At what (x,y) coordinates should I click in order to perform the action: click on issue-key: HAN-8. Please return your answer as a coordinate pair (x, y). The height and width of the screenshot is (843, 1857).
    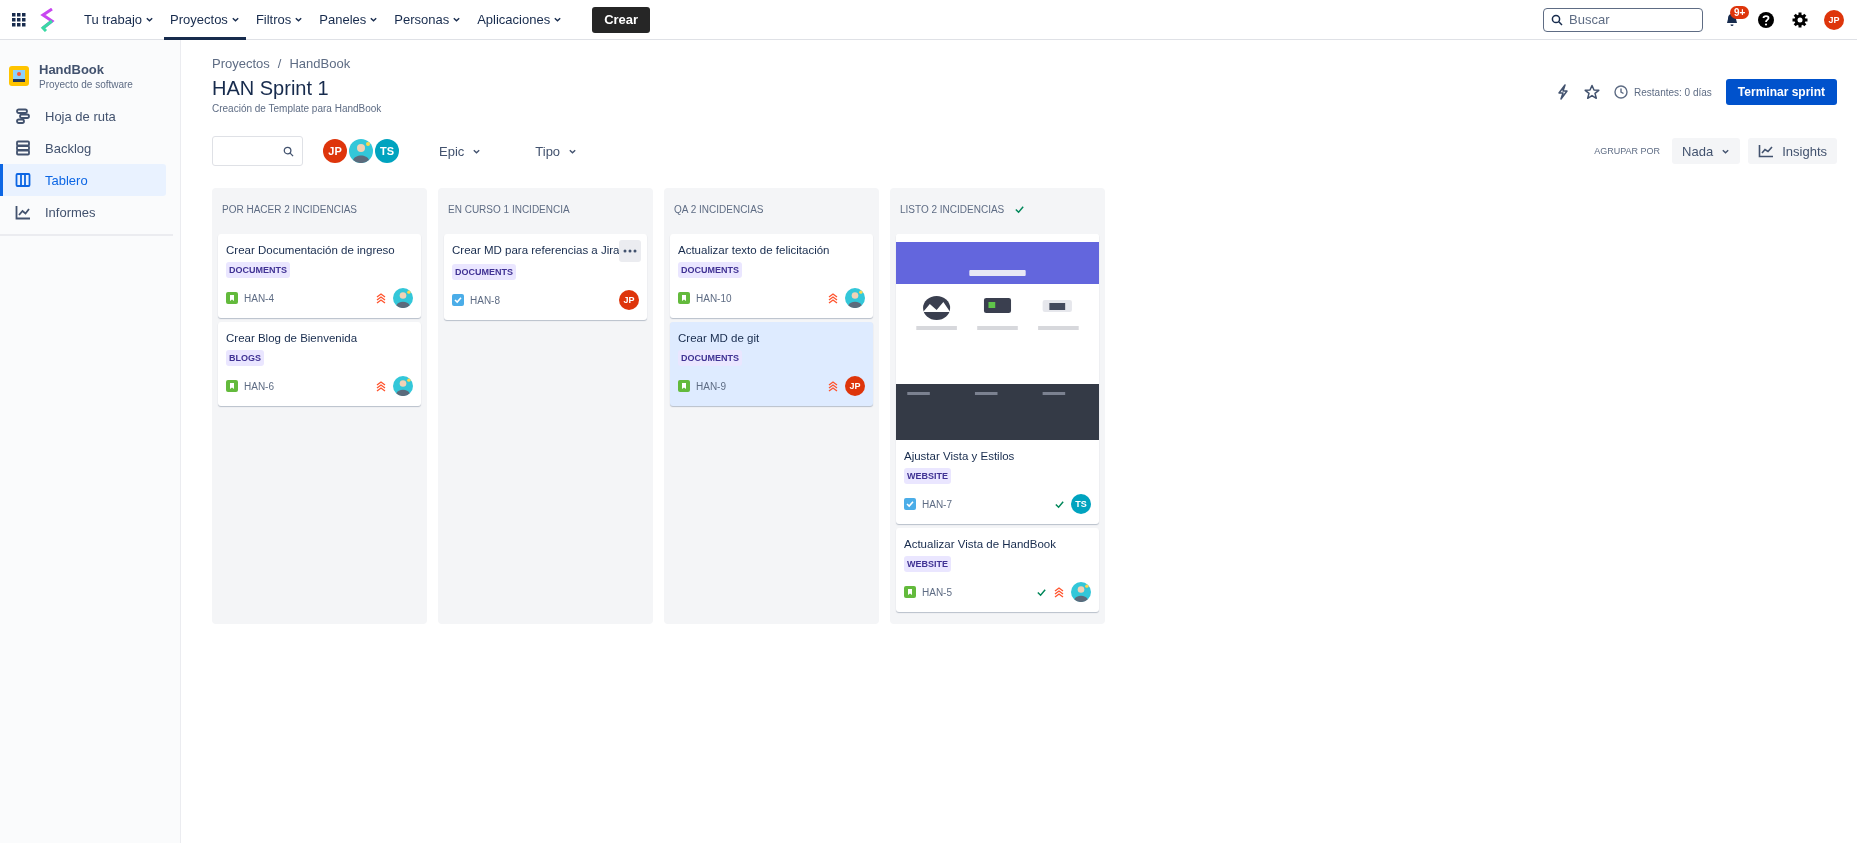
    Looking at the image, I should click on (485, 300).